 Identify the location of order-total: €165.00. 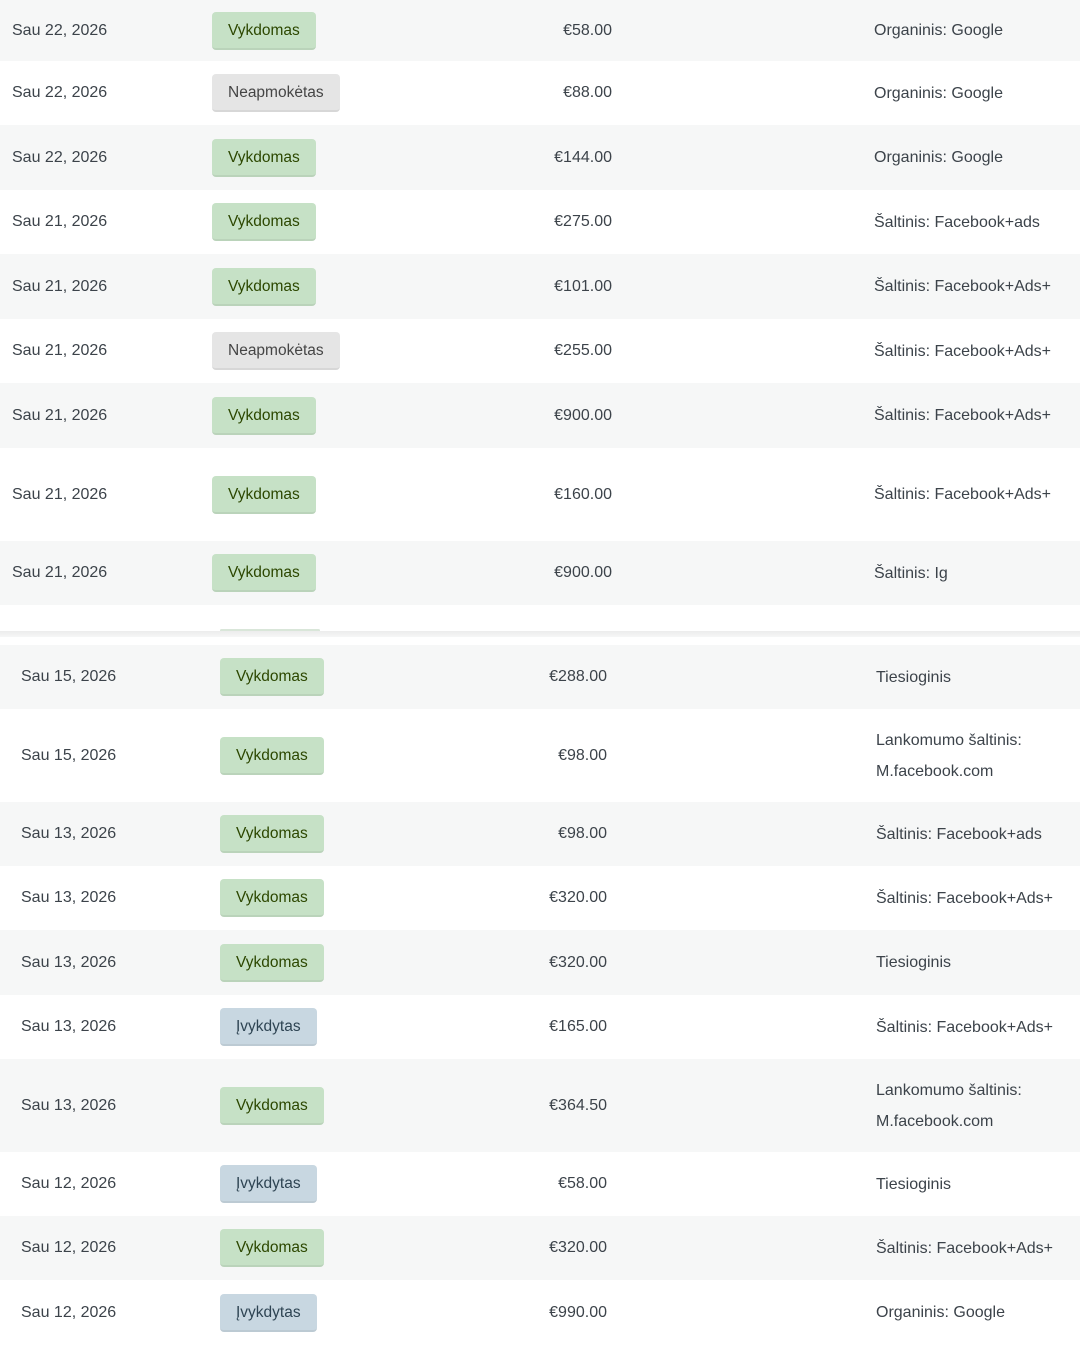
(578, 1026).